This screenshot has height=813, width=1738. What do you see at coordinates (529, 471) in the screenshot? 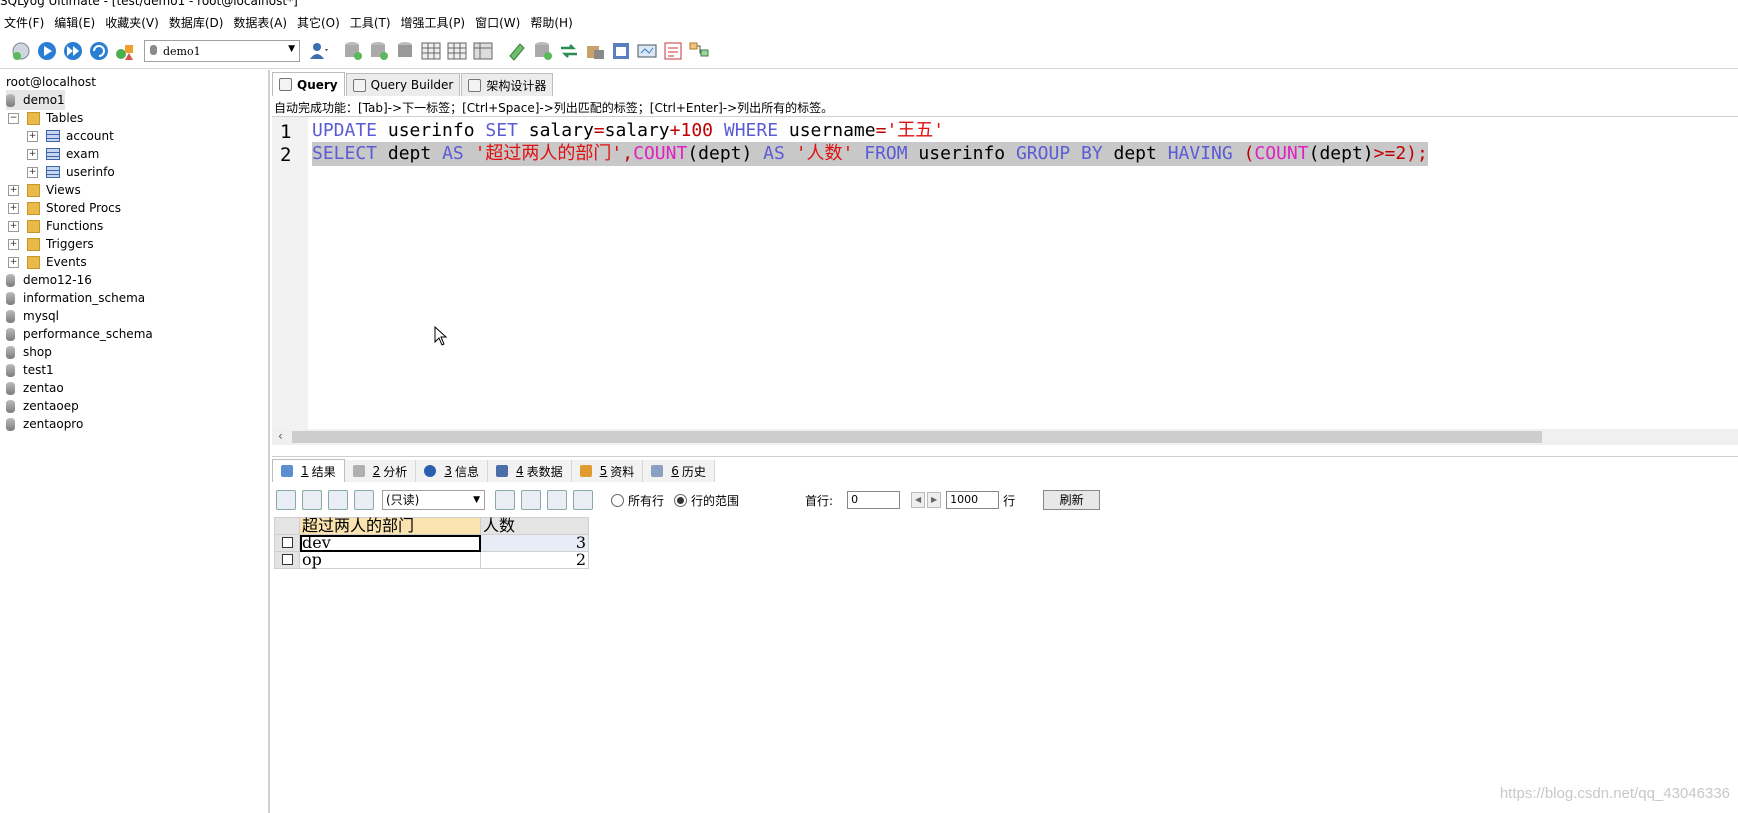
I see `tab-table-data: 4 表数据` at bounding box center [529, 471].